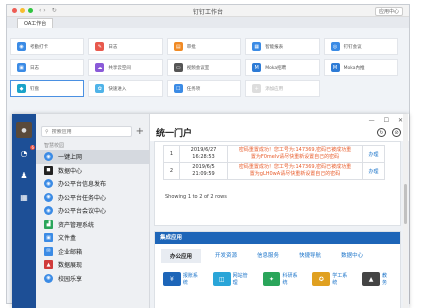  I want to click on workbench-tile: + 添加应用, so click(282, 88).